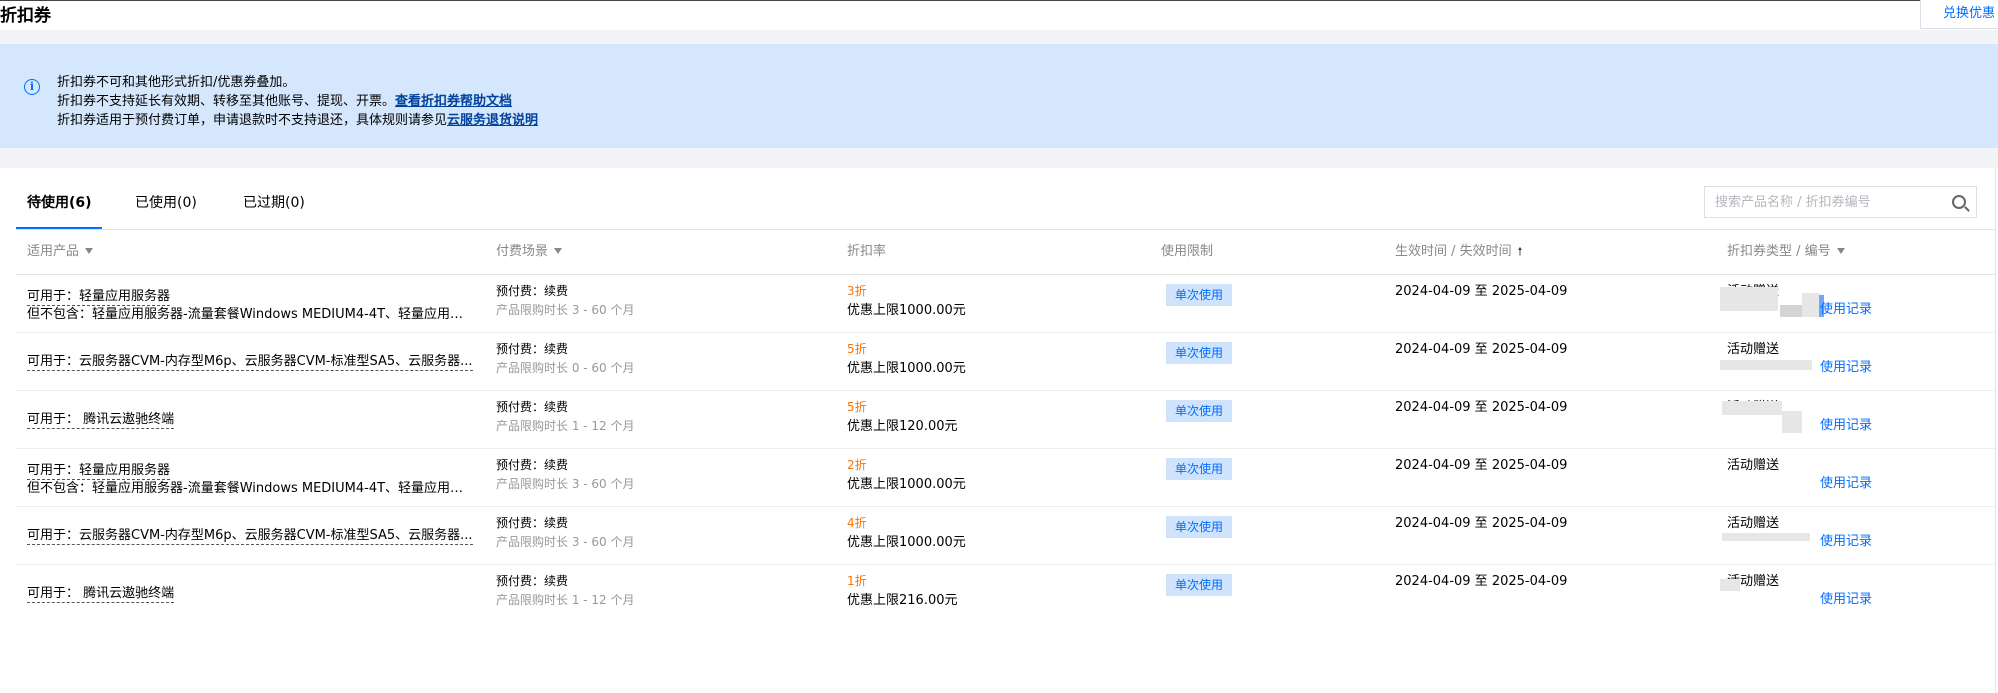 This screenshot has width=1998, height=693. What do you see at coordinates (252, 120) in the screenshot?
I see `notice-line-3-text: 折扣券适用于预付费订单，申请退款时不支持退还，具体规则请参见` at bounding box center [252, 120].